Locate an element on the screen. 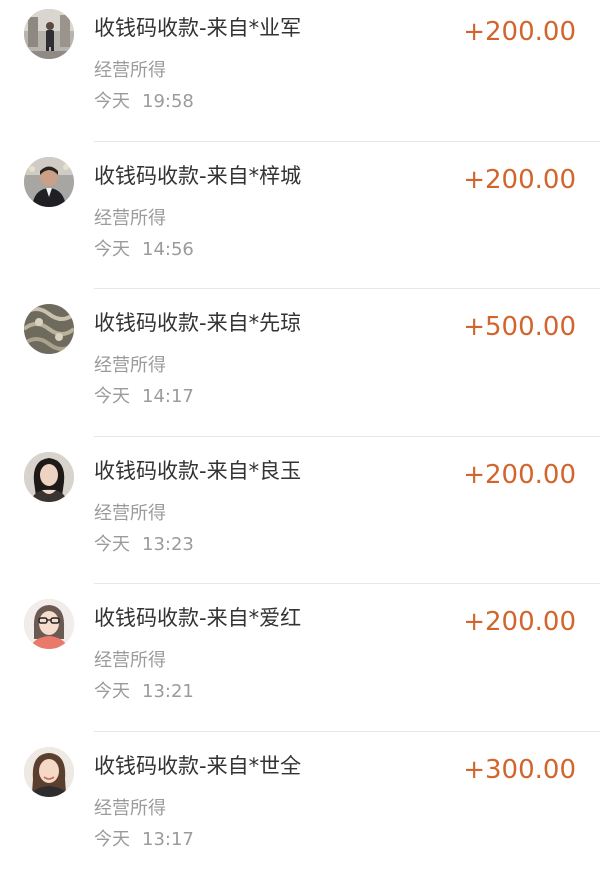 This screenshot has width=600, height=885. transaction-clock: 13:21 is located at coordinates (168, 691).